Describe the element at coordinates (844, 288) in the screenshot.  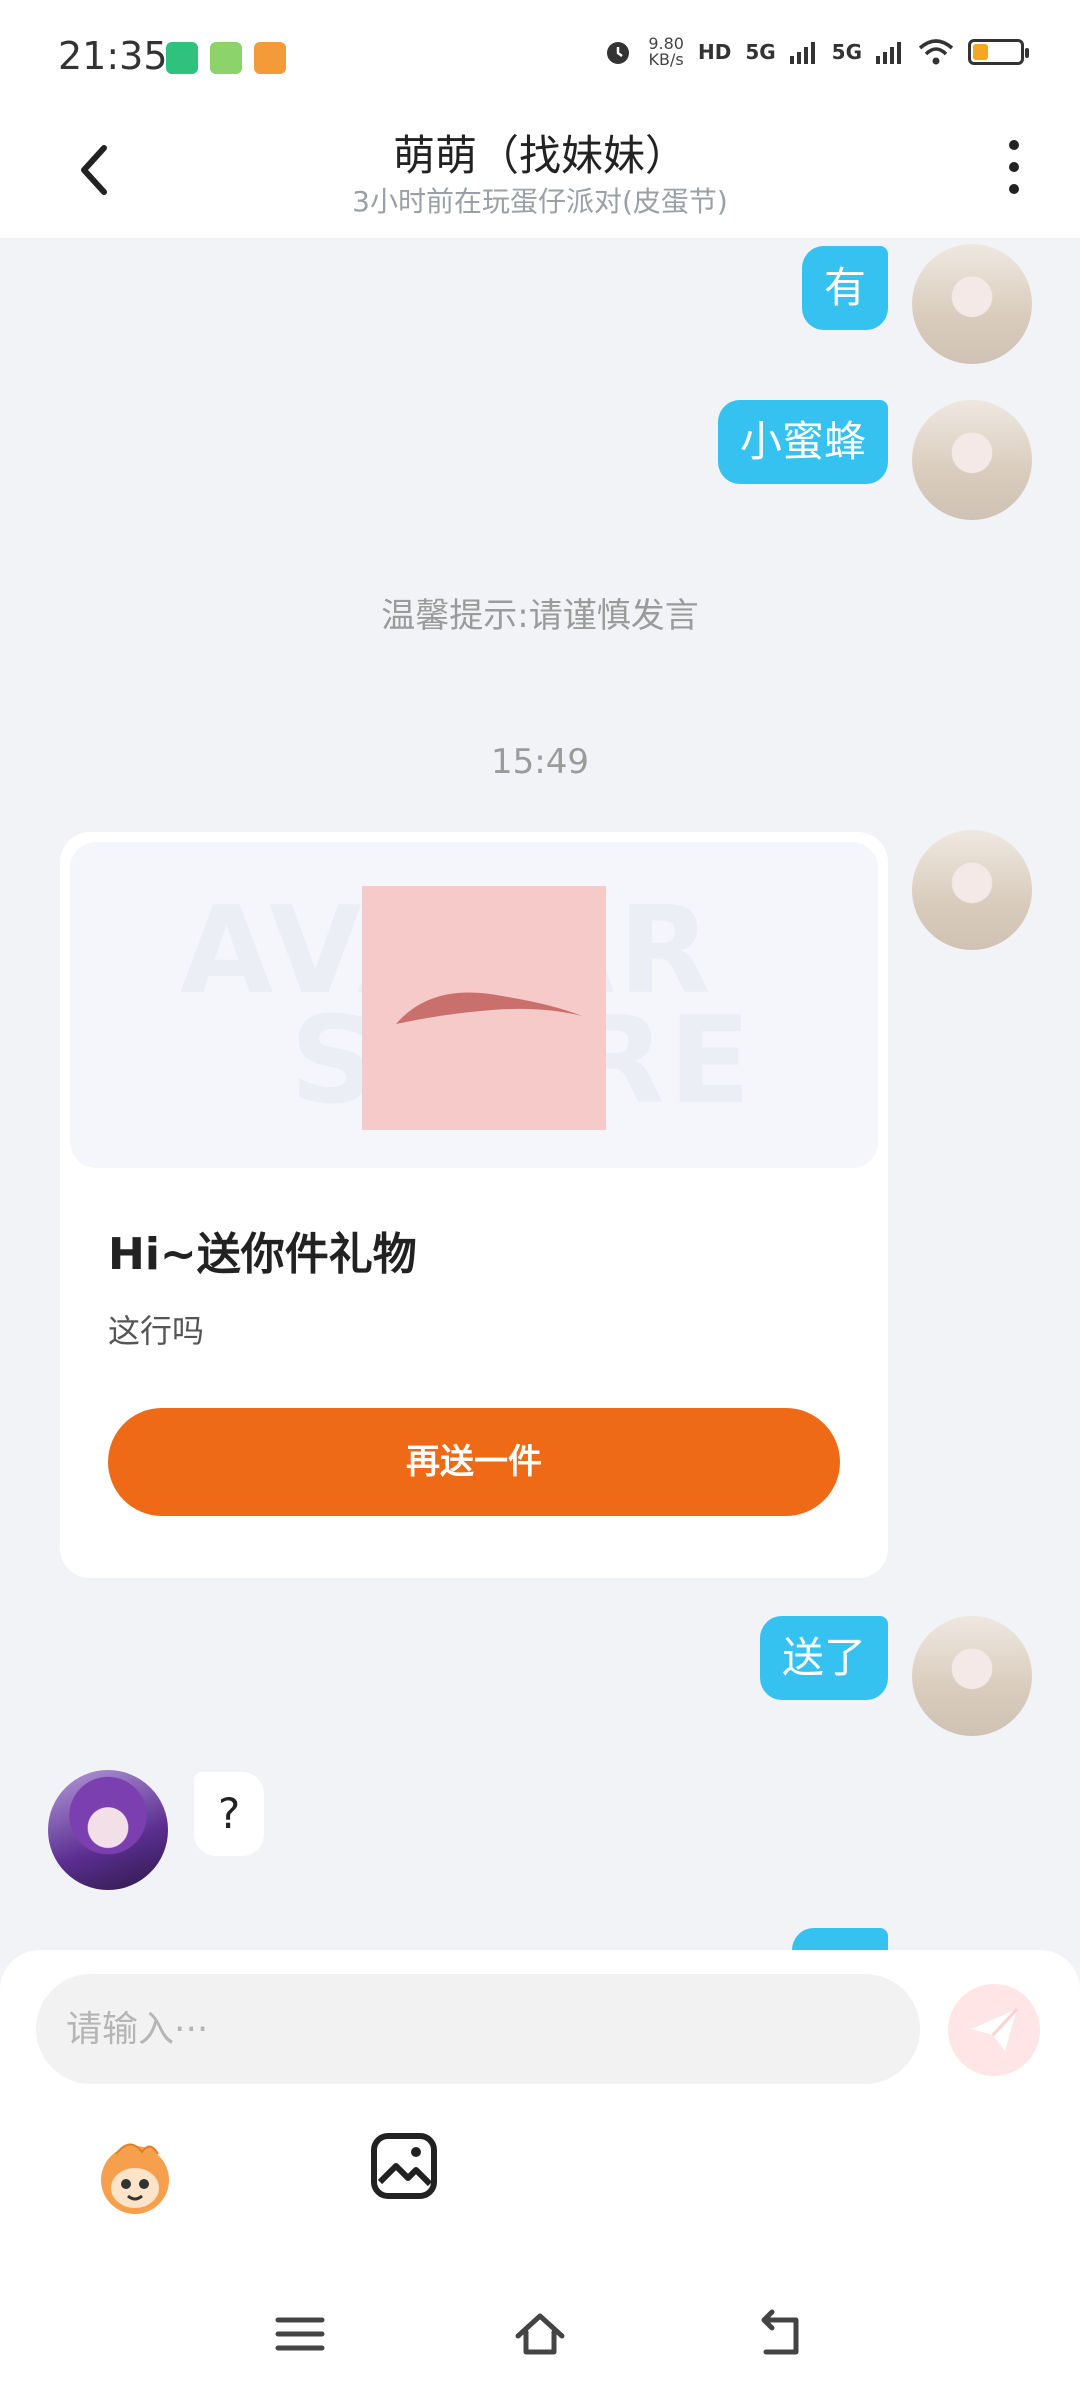
I see `message-bubble-sent: 有` at that location.